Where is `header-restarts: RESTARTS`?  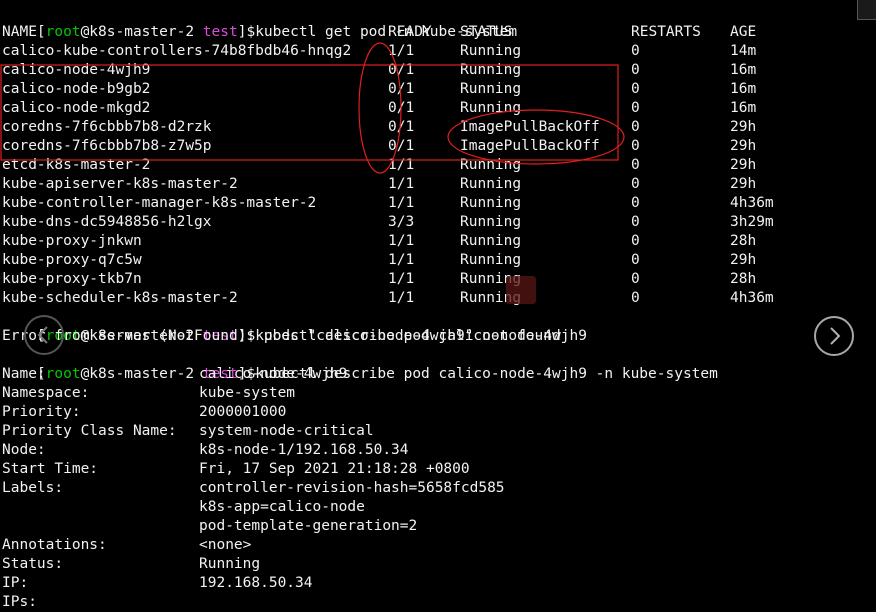 header-restarts: RESTARTS is located at coordinates (666, 32).